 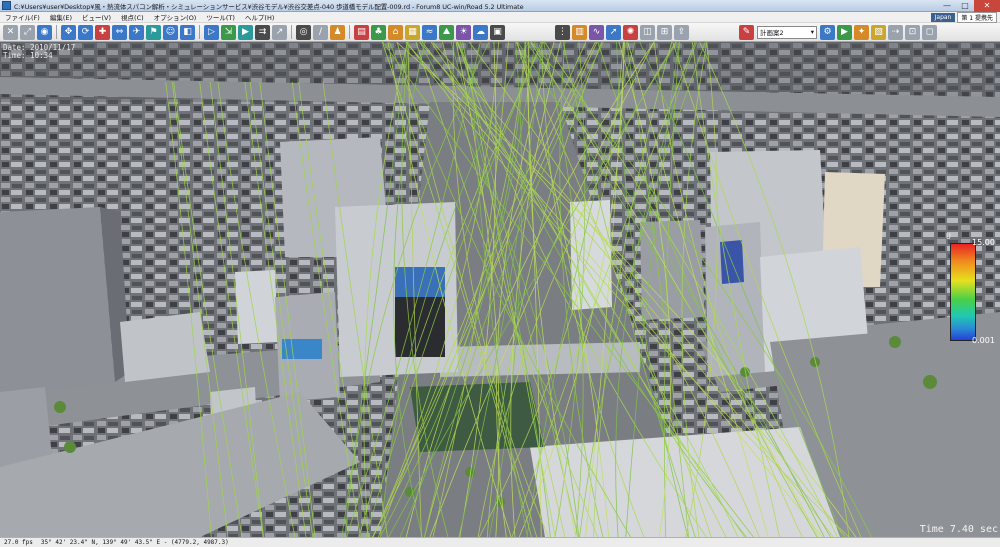 What do you see at coordinates (395, 32) in the screenshot?
I see `model-icon: ⌂` at bounding box center [395, 32].